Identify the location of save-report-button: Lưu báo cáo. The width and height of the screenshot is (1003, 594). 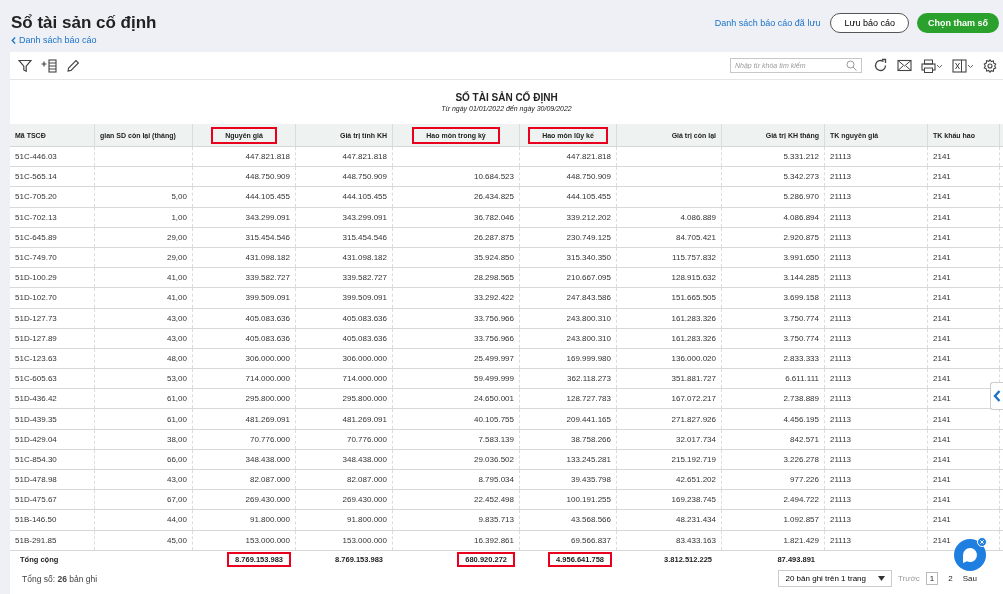
(869, 23).